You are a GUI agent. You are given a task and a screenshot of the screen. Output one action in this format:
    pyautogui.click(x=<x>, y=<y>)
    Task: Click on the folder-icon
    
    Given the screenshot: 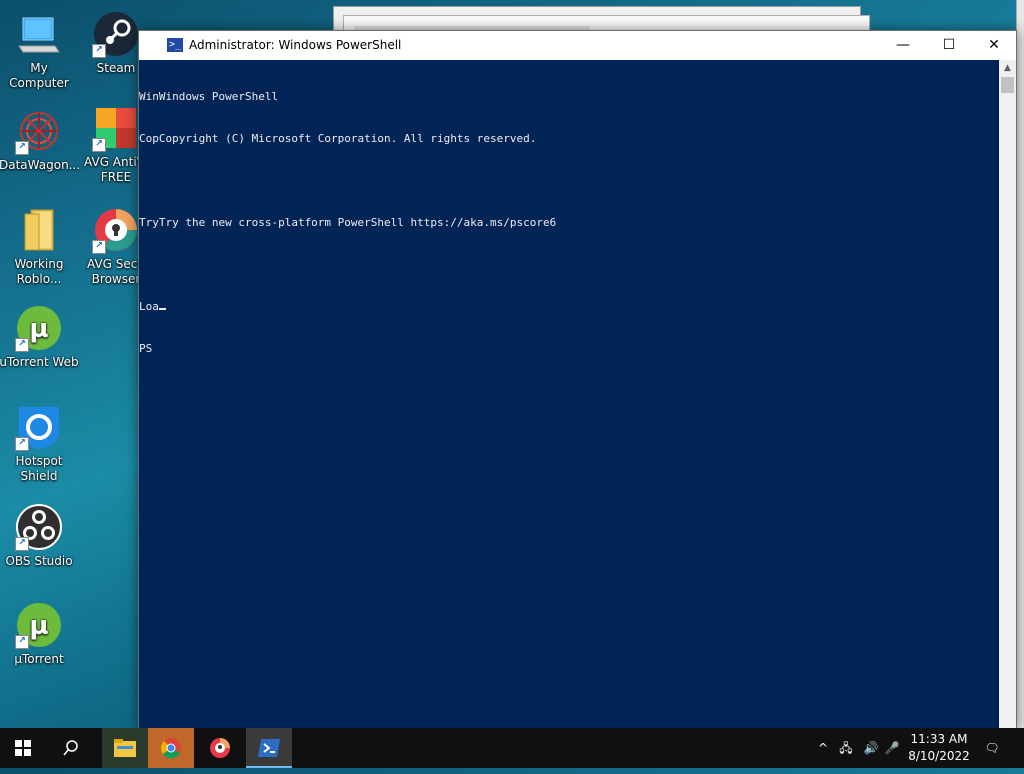 What is the action you would take?
    pyautogui.click(x=39, y=230)
    